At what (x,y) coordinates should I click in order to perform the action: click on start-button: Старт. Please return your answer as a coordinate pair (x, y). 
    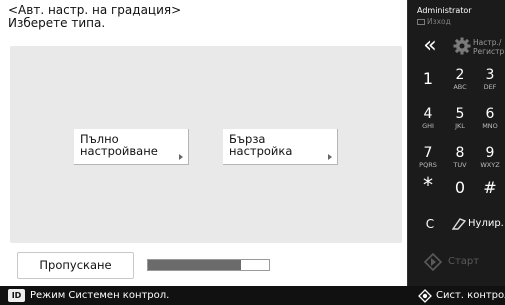
    Looking at the image, I should click on (459, 262).